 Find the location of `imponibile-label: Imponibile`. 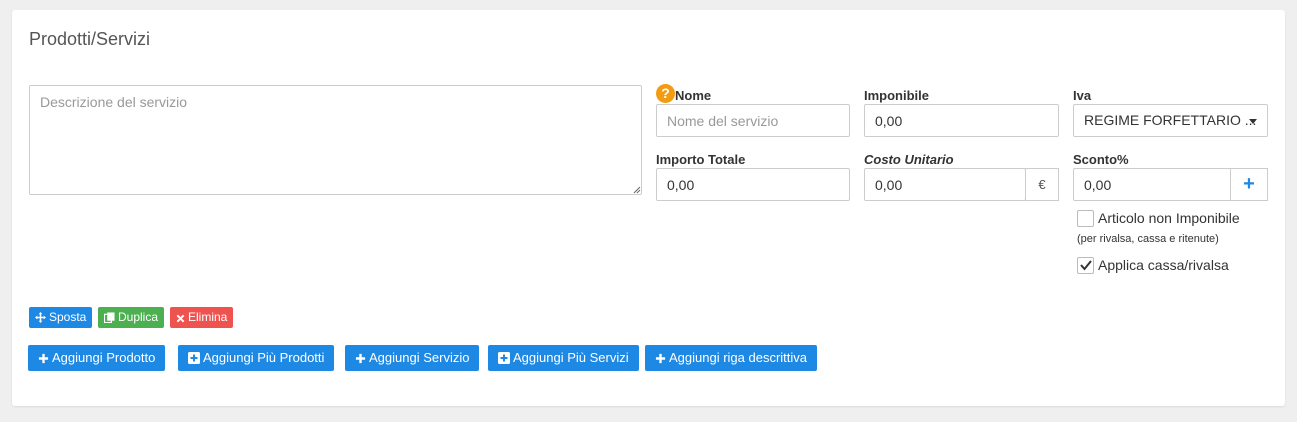

imponibile-label: Imponibile is located at coordinates (896, 95).